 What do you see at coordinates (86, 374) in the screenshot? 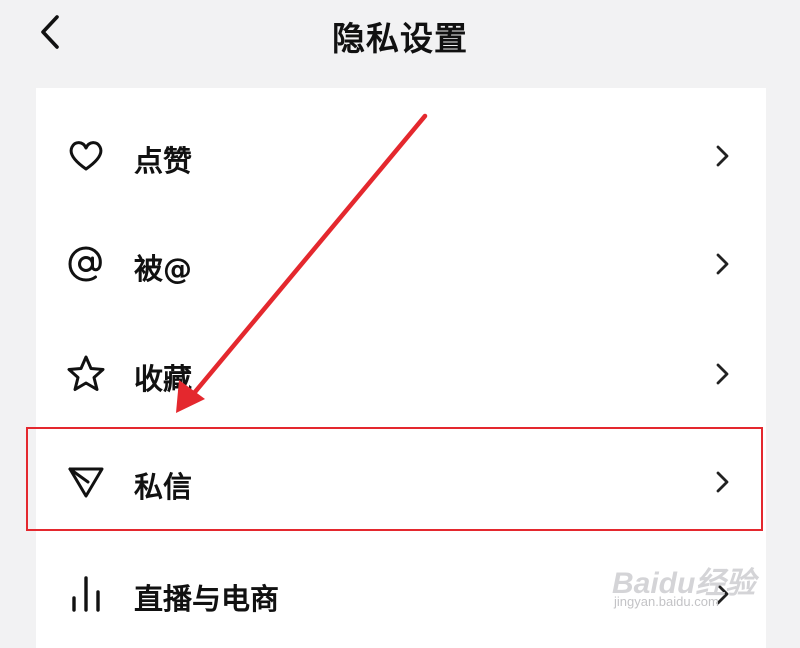
I see `star-icon` at bounding box center [86, 374].